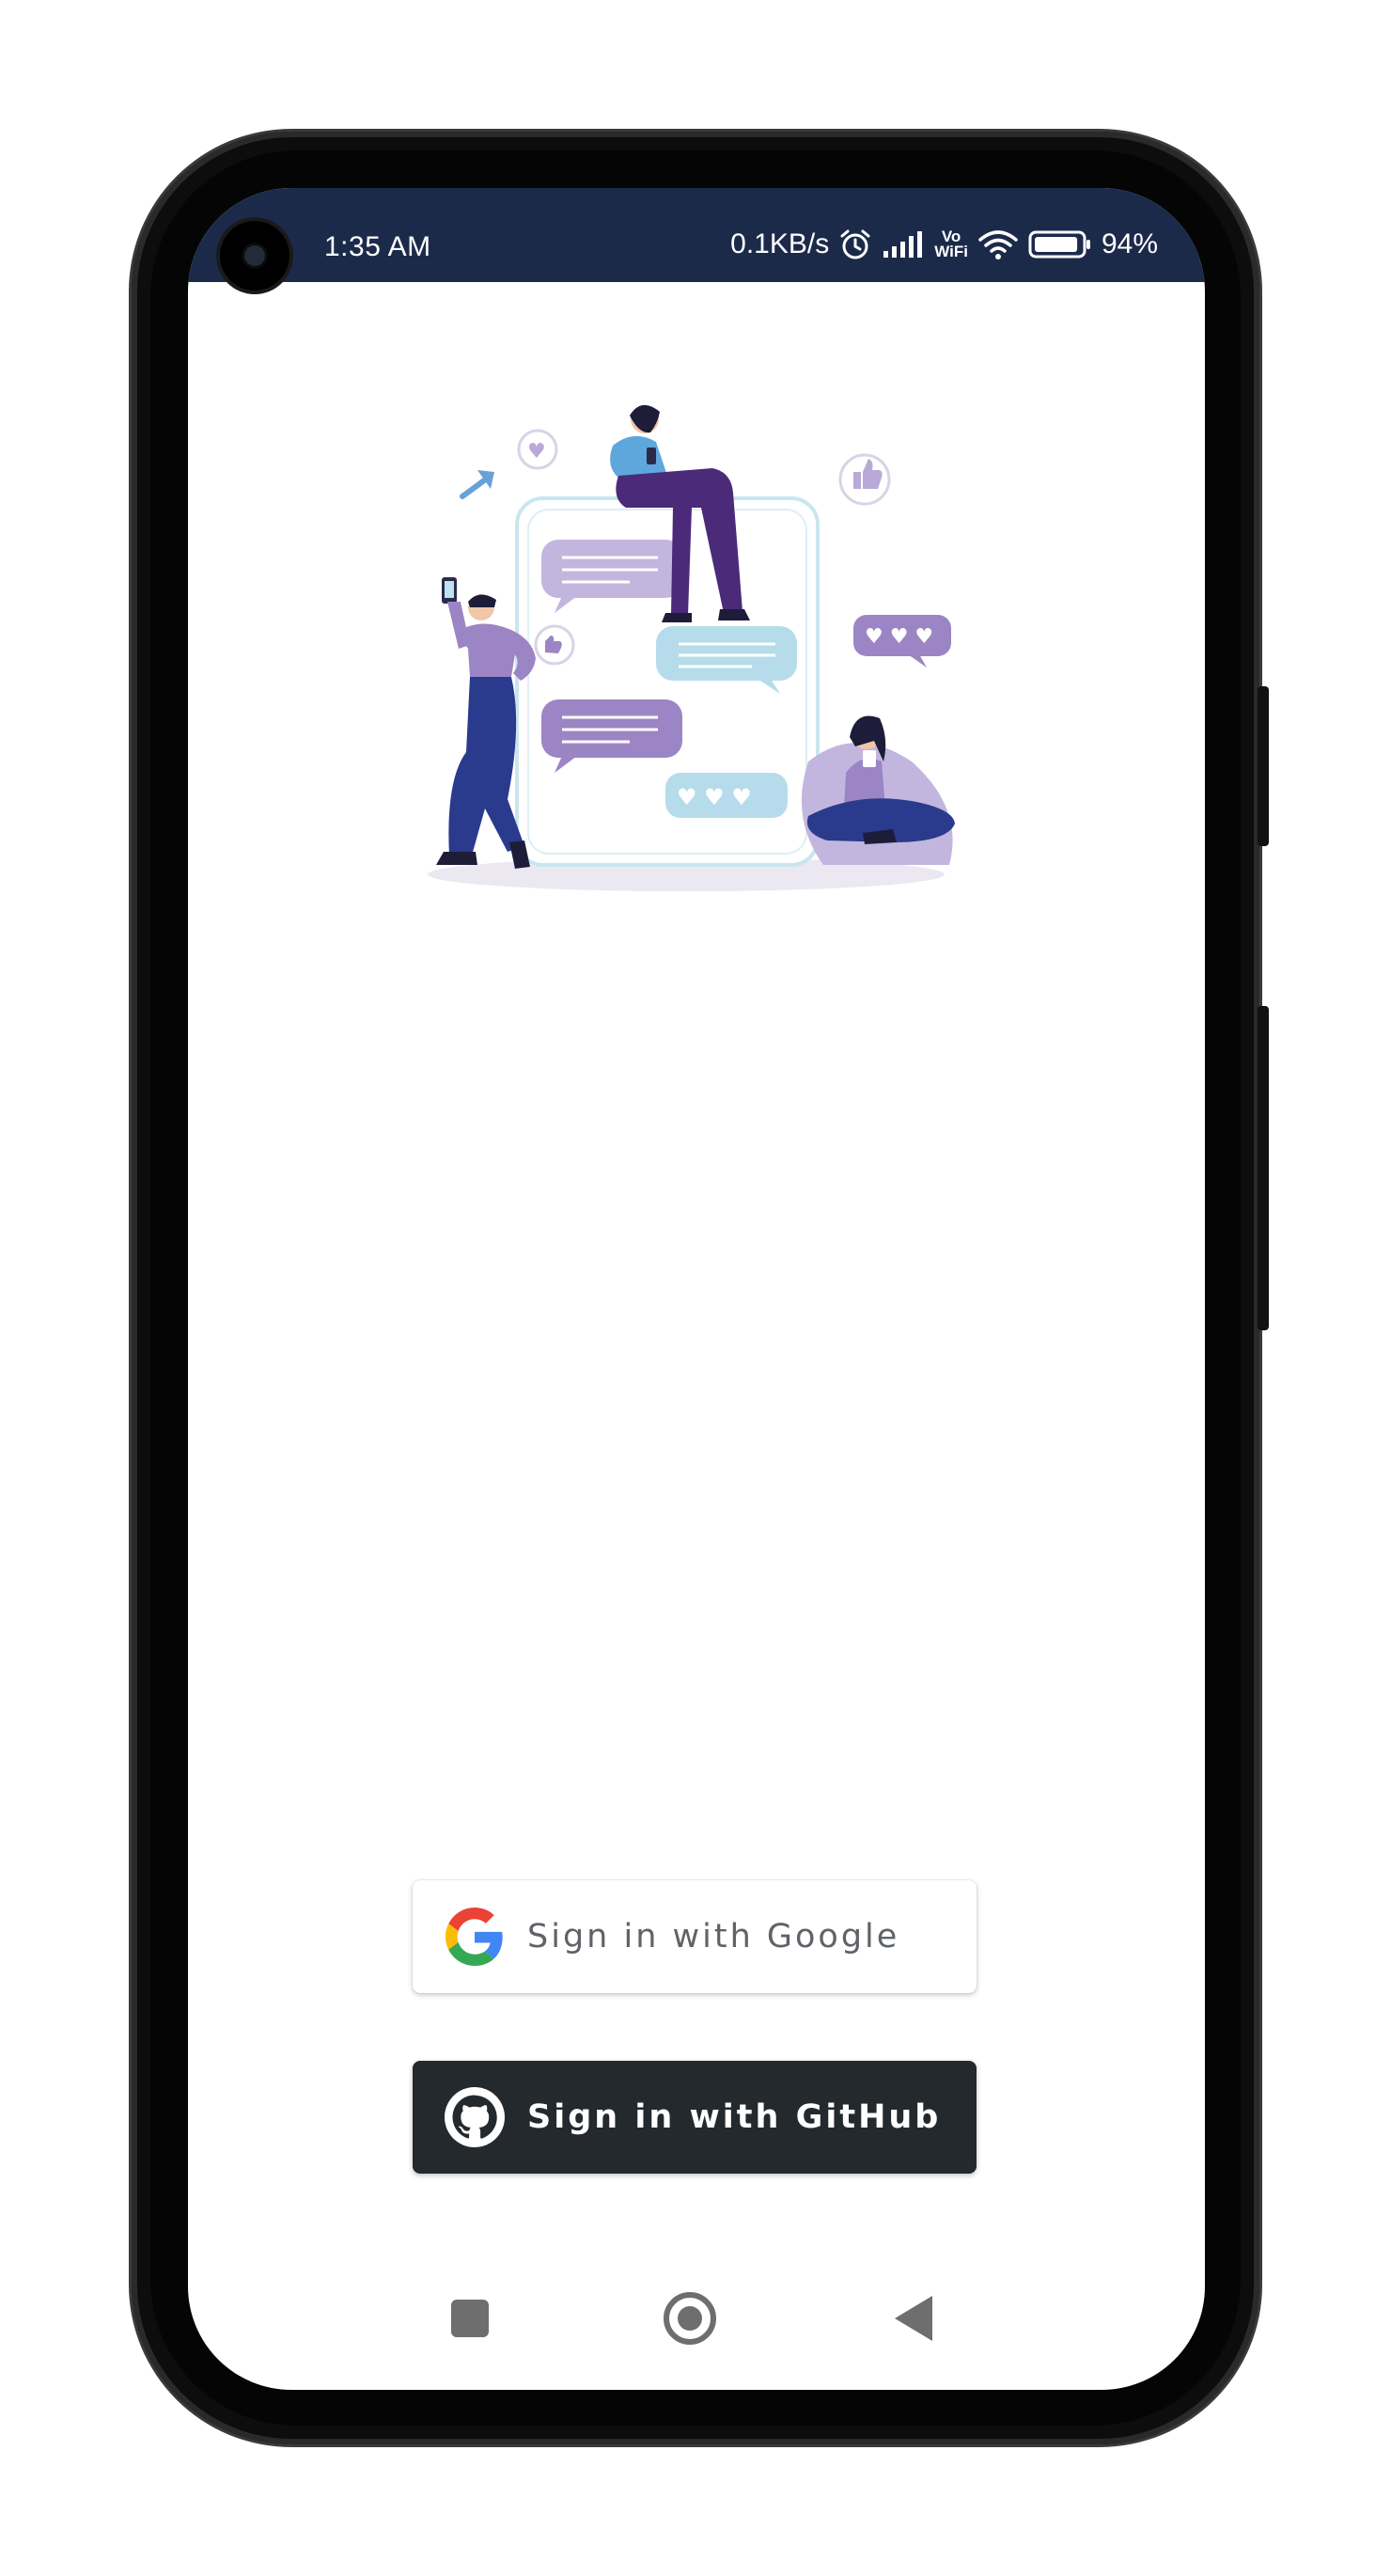 This screenshot has height=2576, width=1391. What do you see at coordinates (1060, 244) in the screenshot?
I see `battery-icon` at bounding box center [1060, 244].